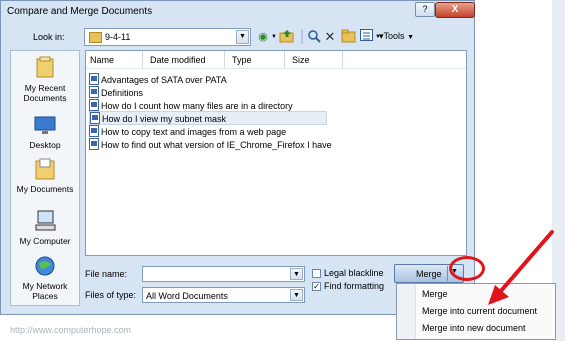 This screenshot has width=565, height=341. What do you see at coordinates (521, 267) in the screenshot?
I see `red-arrow-annotation` at bounding box center [521, 267].